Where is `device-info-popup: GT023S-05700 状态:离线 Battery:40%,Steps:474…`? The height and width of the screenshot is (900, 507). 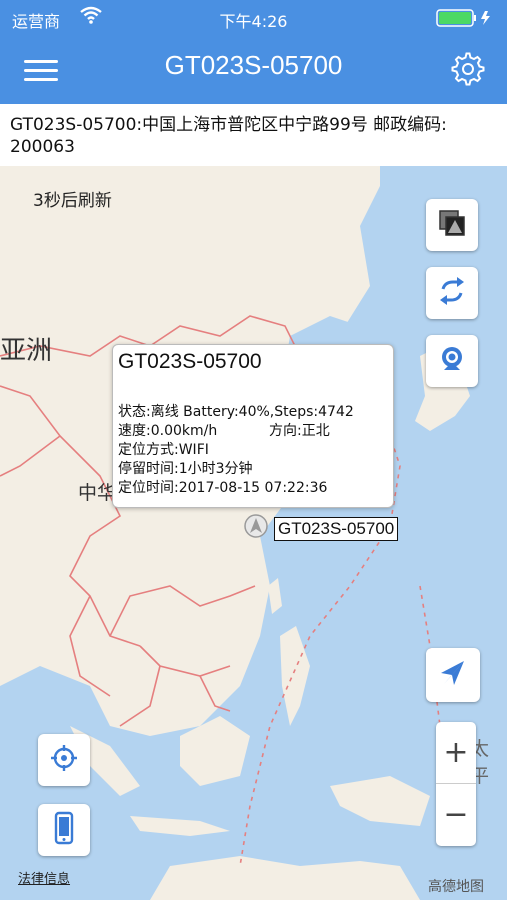
device-info-popup: GT023S-05700 状态:离线 Battery:40%,Steps:474… is located at coordinates (253, 426).